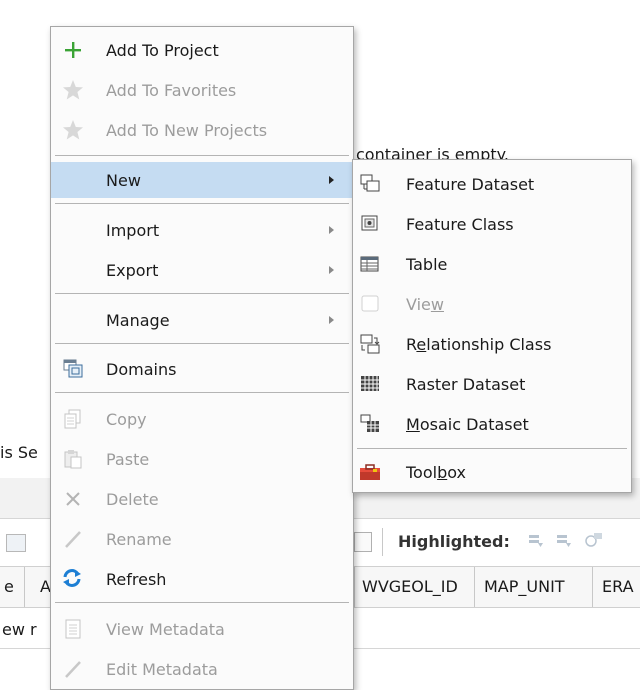  What do you see at coordinates (202, 419) in the screenshot?
I see `menu-item-copy: Copy` at bounding box center [202, 419].